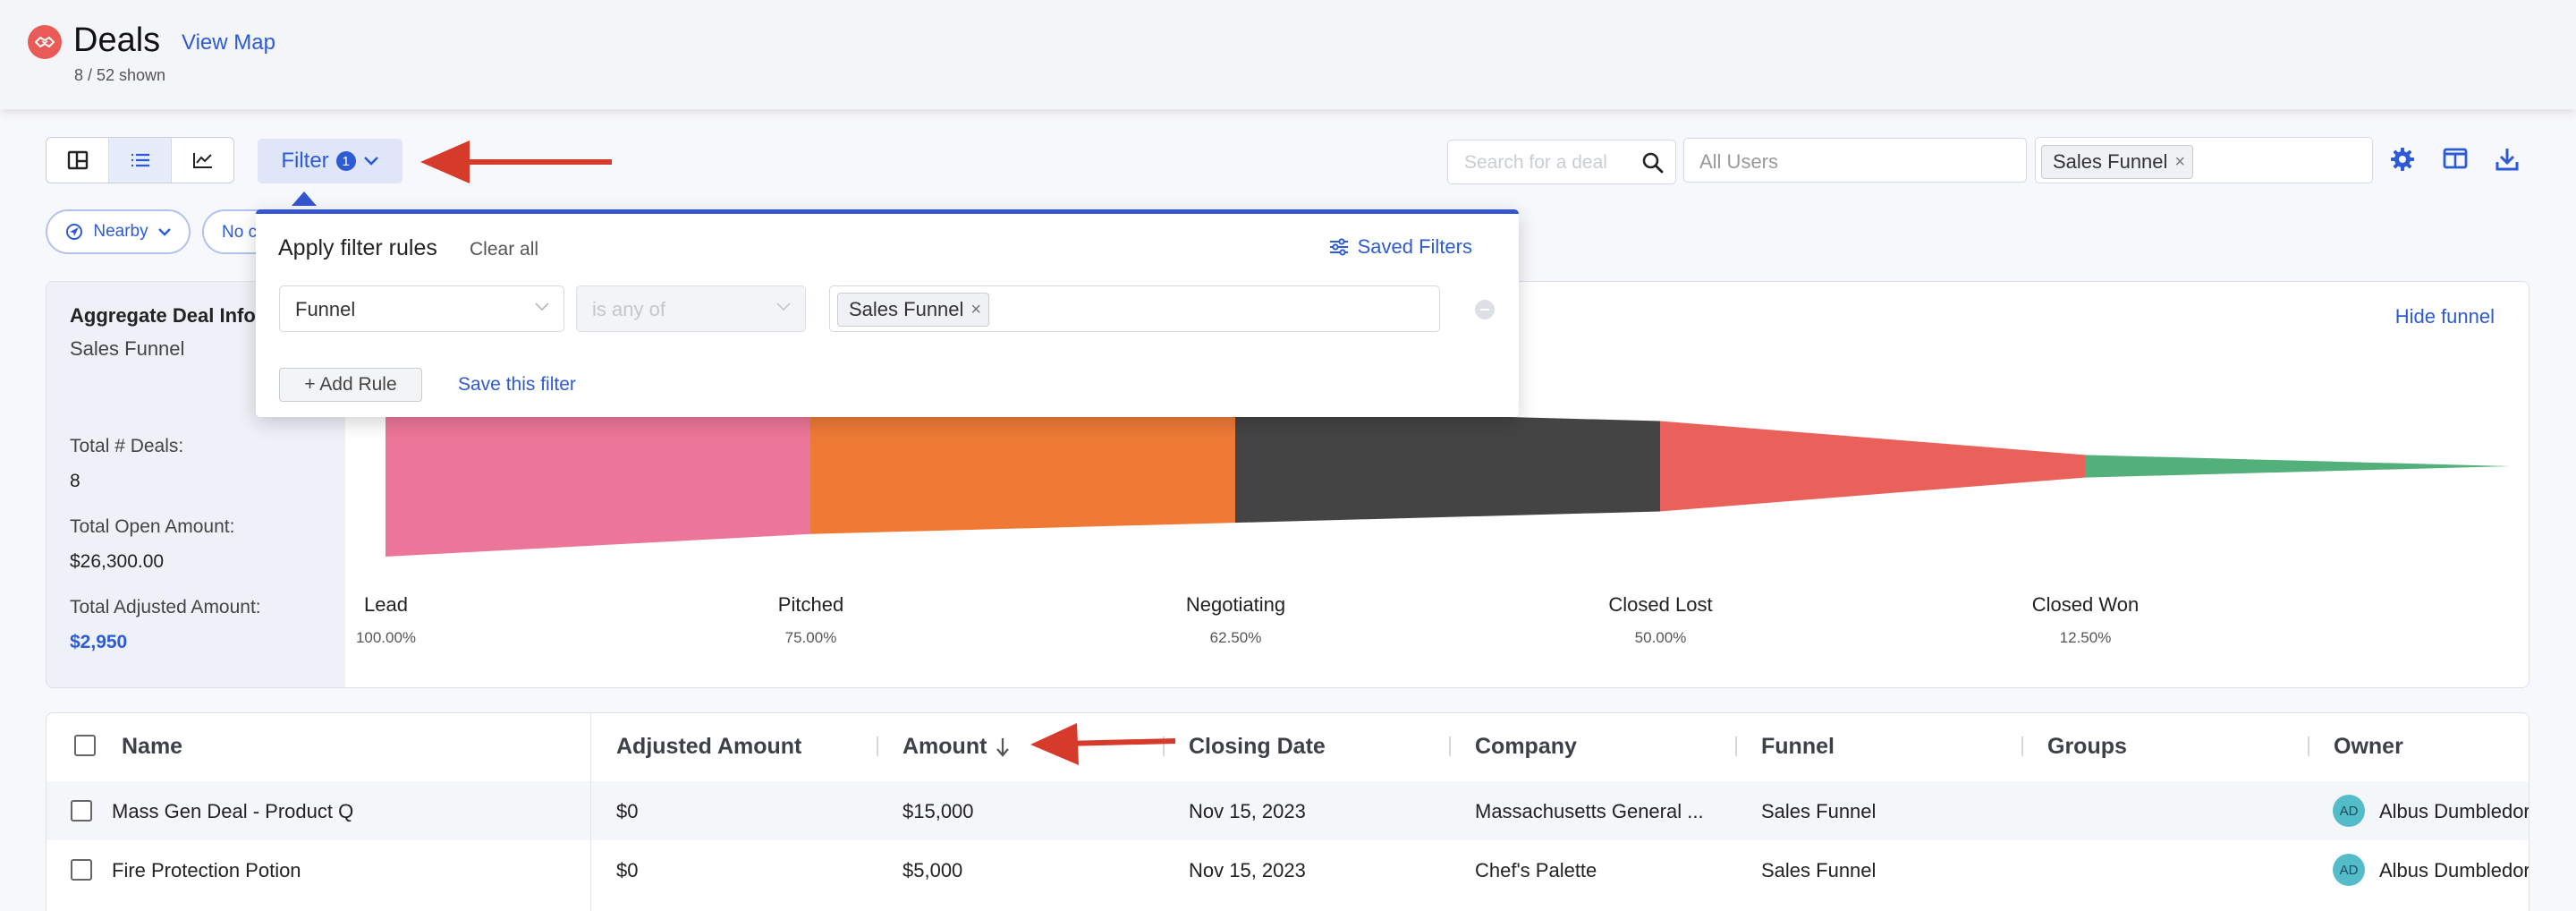 This screenshot has height=911, width=2576. I want to click on remove-rule-icon, so click(1485, 309).